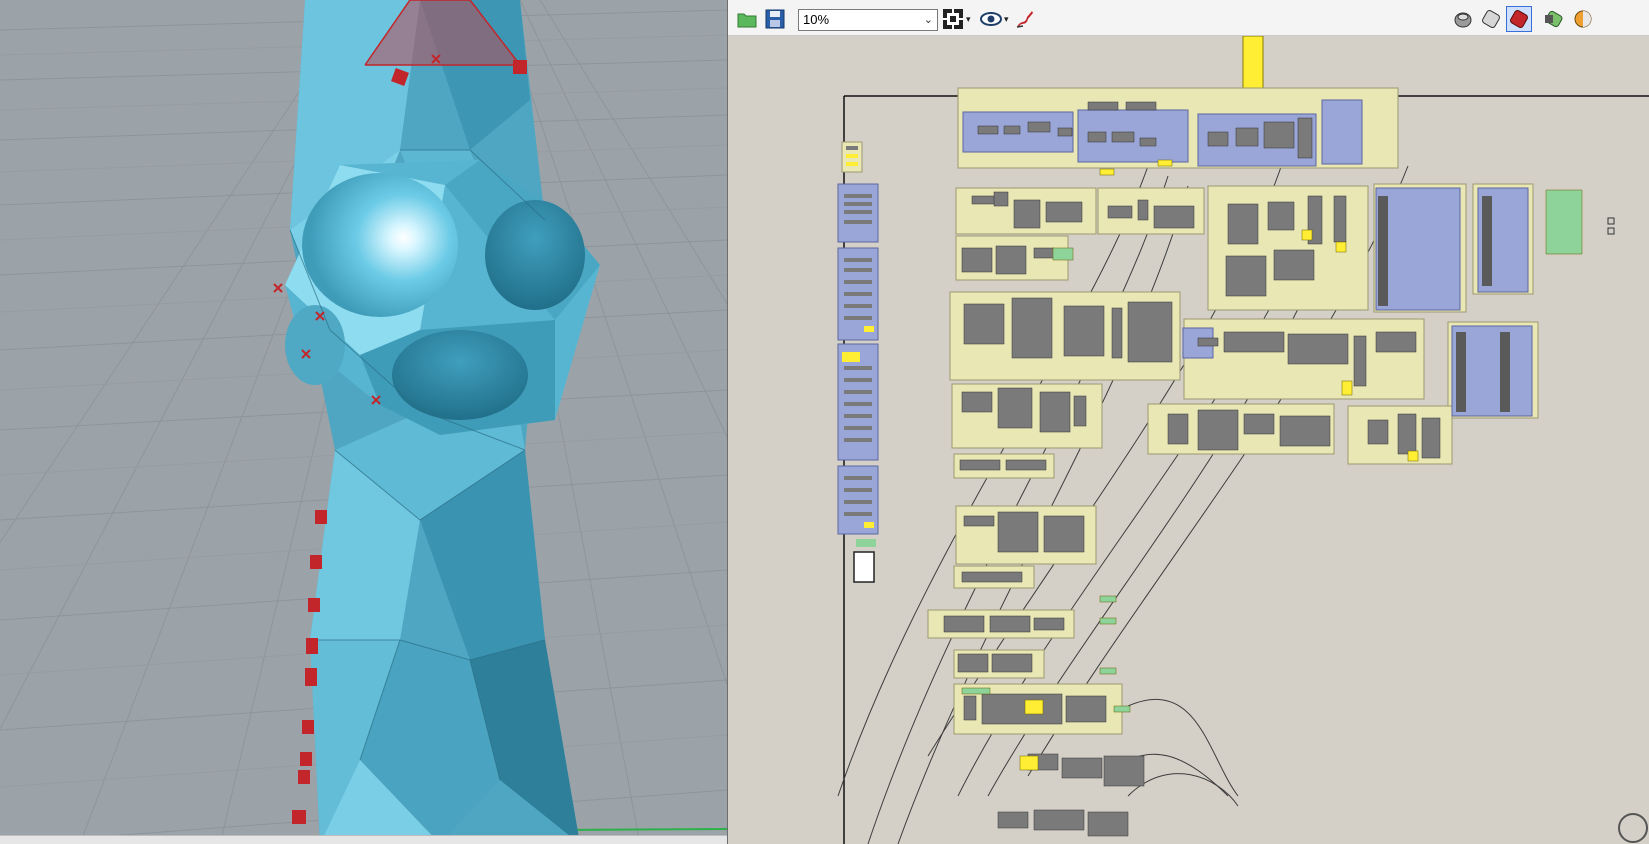  Describe the element at coordinates (1188, 18) in the screenshot. I see `grasshopper-toolbar: 10% ⌄ ▾ ▾` at that location.